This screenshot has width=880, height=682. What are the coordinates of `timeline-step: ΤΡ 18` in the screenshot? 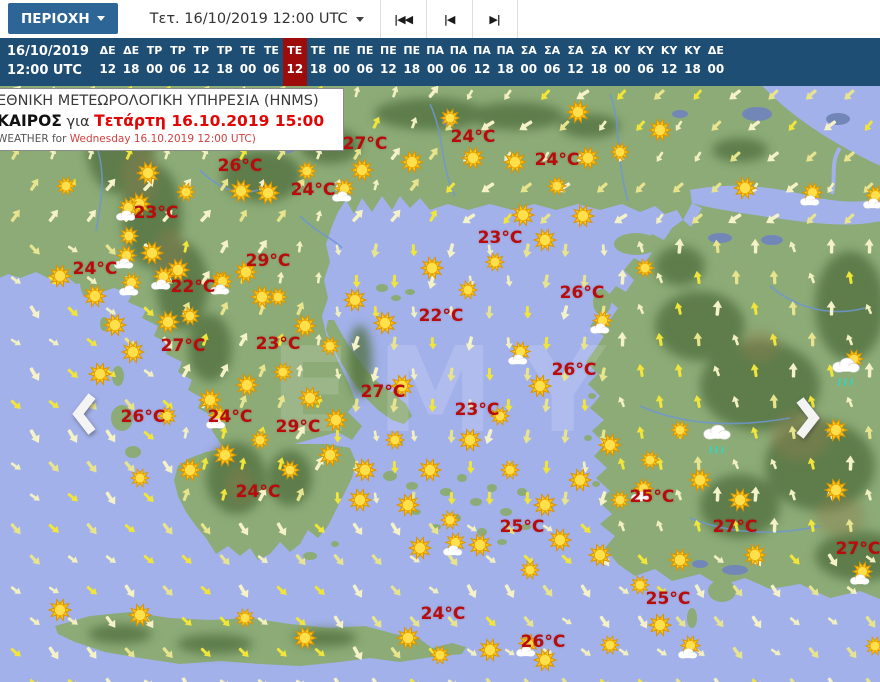 It's located at (224, 62).